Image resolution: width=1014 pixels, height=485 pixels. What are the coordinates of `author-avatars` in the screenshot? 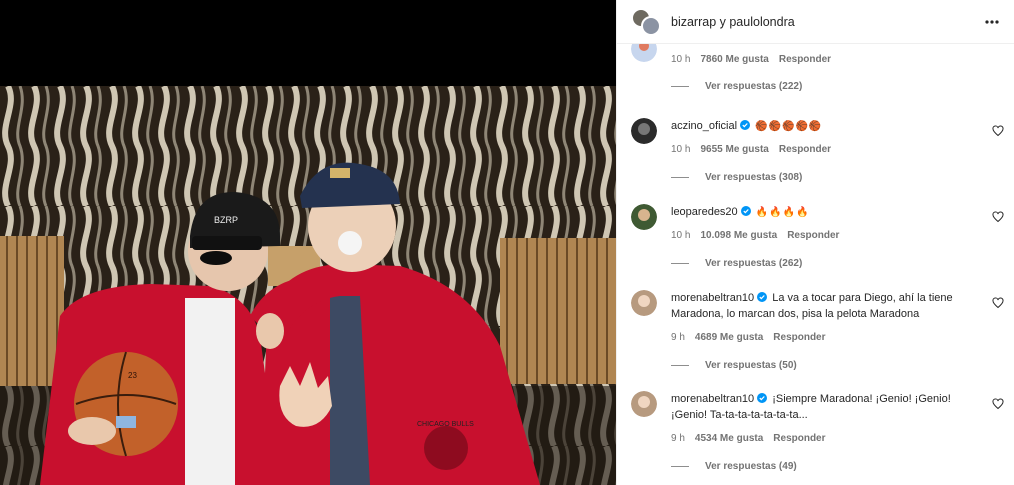 It's located at (646, 21).